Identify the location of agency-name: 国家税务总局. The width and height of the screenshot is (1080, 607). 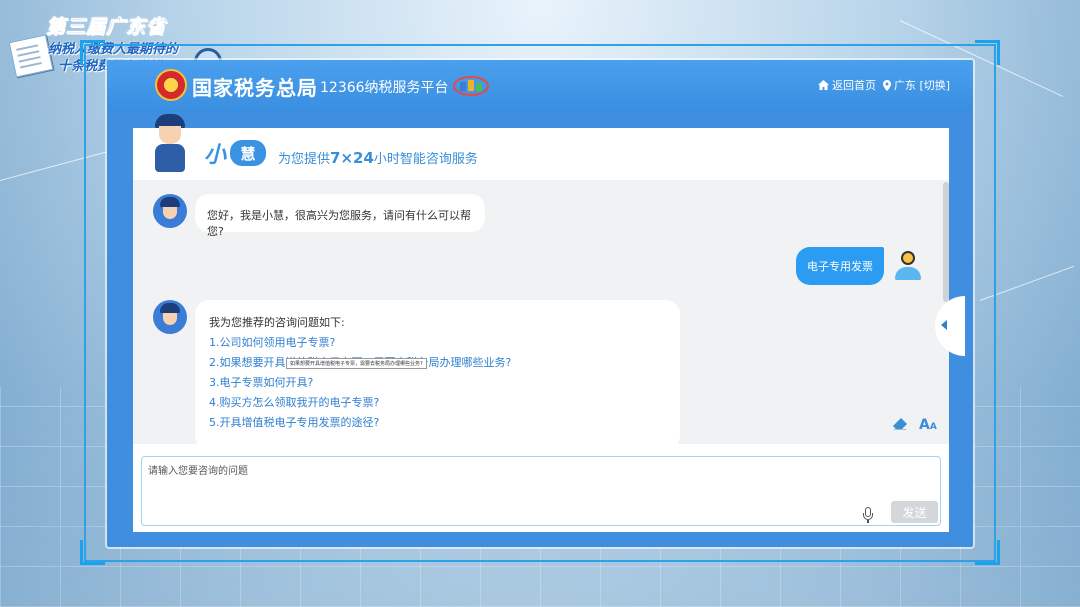
(255, 88).